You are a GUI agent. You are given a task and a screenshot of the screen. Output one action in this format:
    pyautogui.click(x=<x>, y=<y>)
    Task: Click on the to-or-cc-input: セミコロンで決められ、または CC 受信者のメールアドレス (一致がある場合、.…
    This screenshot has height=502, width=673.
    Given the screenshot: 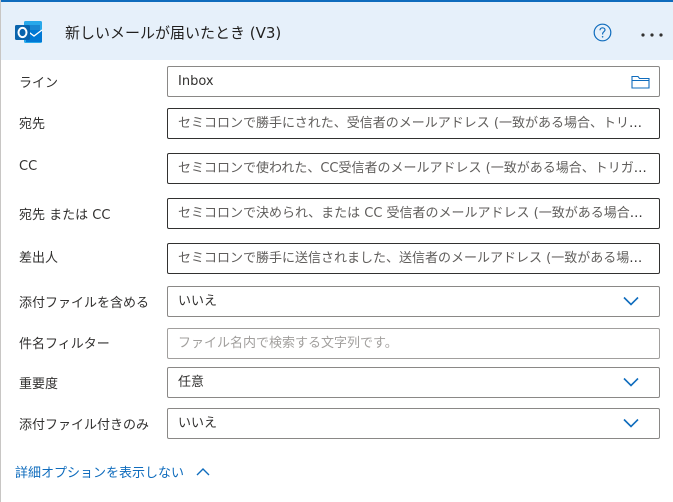 What is the action you would take?
    pyautogui.click(x=413, y=213)
    